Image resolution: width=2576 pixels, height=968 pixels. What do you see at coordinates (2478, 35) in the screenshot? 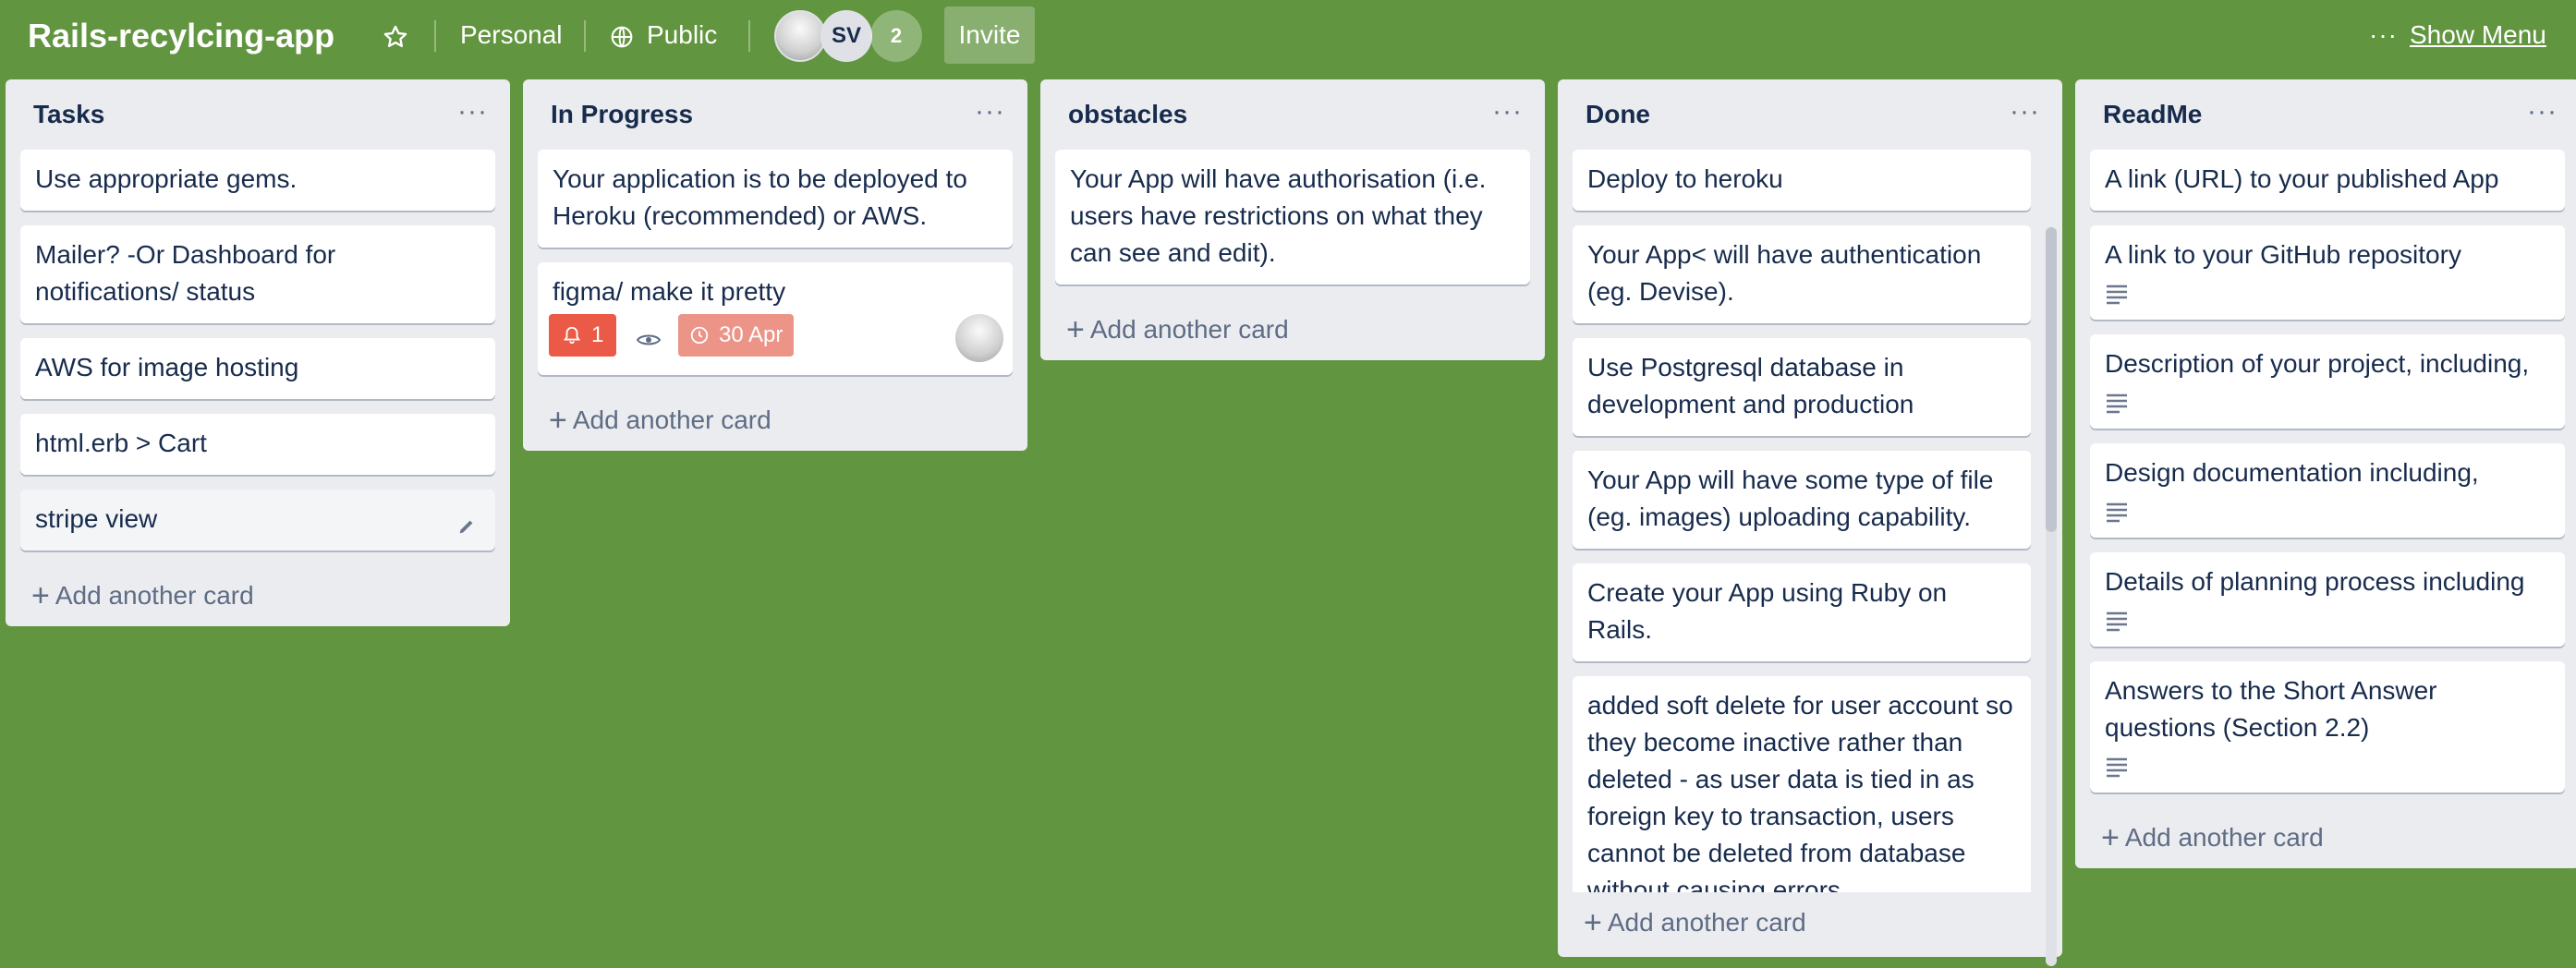
I see `show-menu-button: Show Menu` at bounding box center [2478, 35].